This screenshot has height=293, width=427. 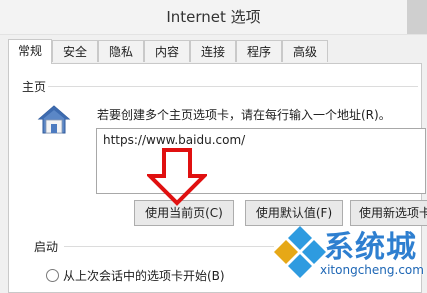 I want to click on home-group-label: 主页, so click(x=34, y=87).